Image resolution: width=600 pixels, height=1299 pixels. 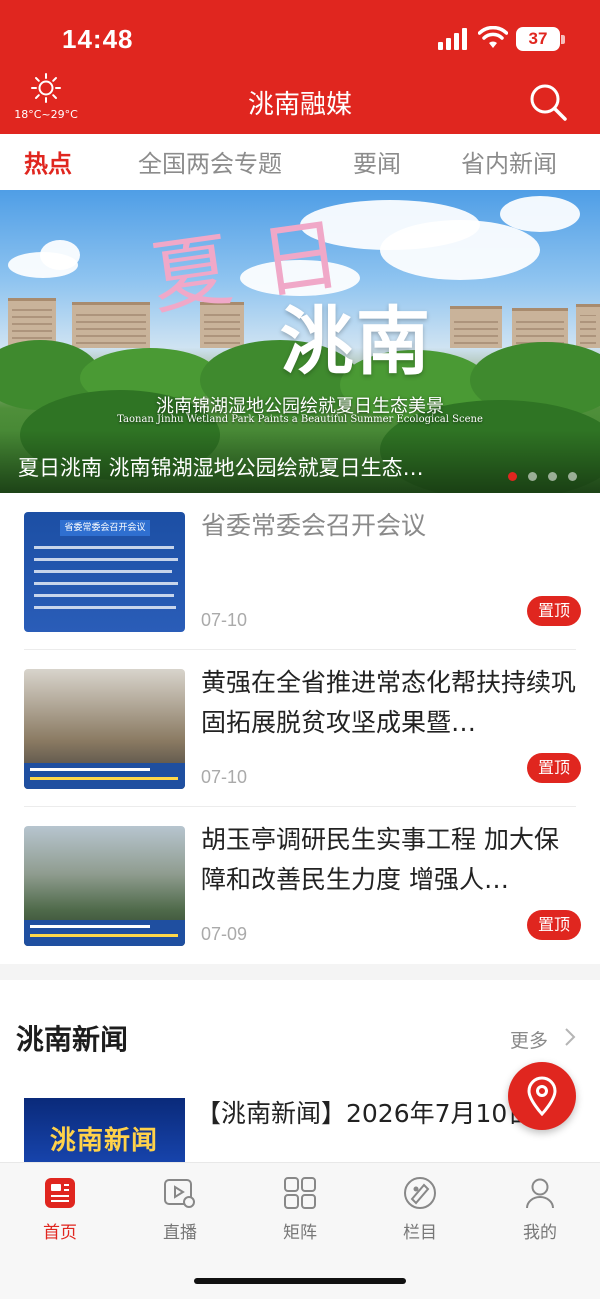 What do you see at coordinates (60, 1210) in the screenshot?
I see `tabbar-item-home: 首页` at bounding box center [60, 1210].